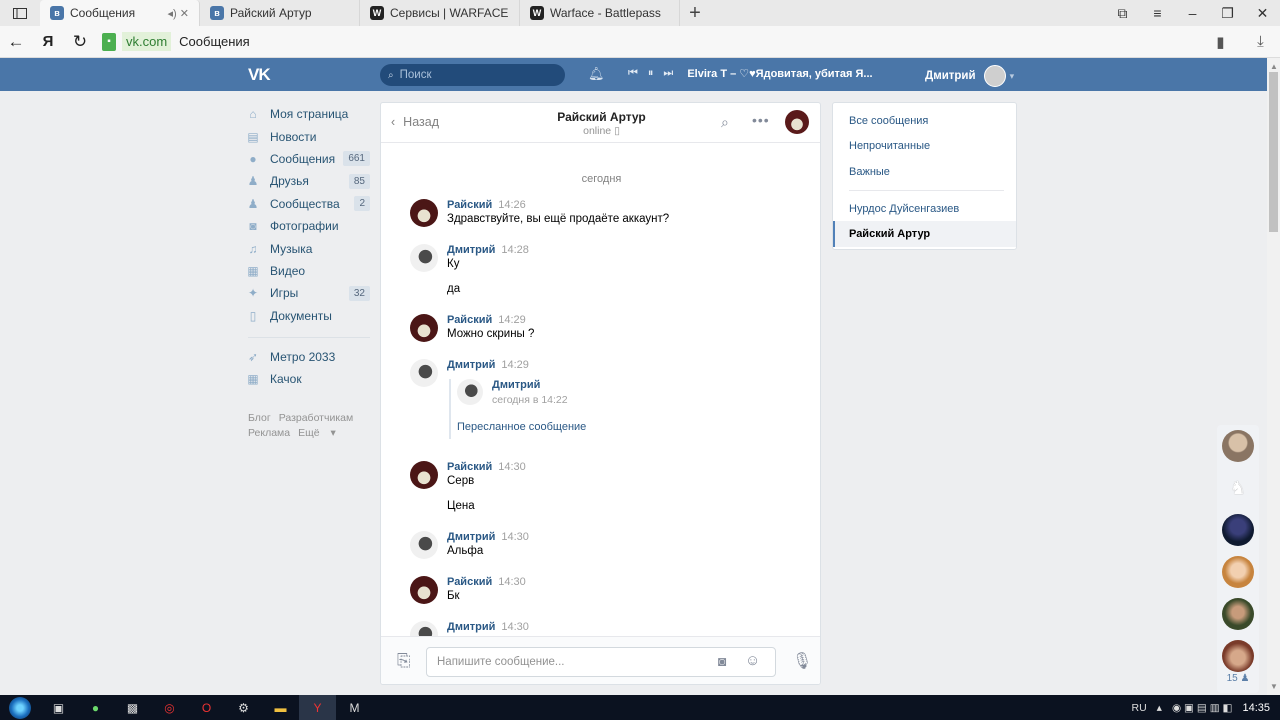  What do you see at coordinates (206, 707) in the screenshot?
I see `taskbar-opera-alt-icon: O` at bounding box center [206, 707].